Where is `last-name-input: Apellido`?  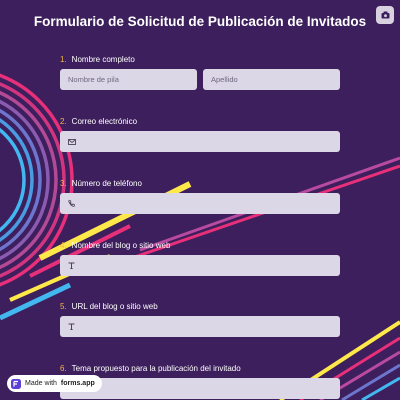
last-name-input: Apellido is located at coordinates (271, 79).